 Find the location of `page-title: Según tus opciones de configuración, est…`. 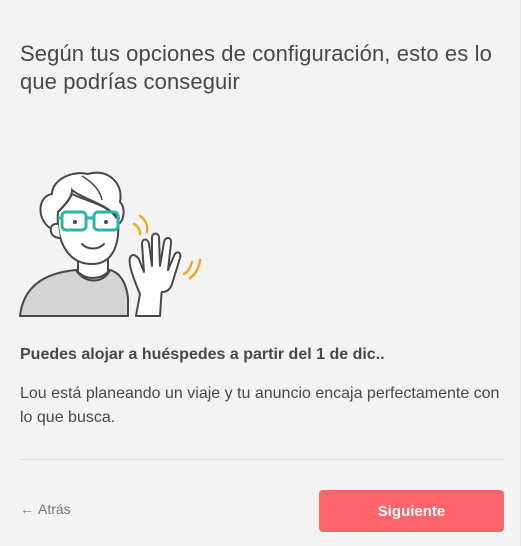

page-title: Según tus opciones de configuración, est… is located at coordinates (256, 67).